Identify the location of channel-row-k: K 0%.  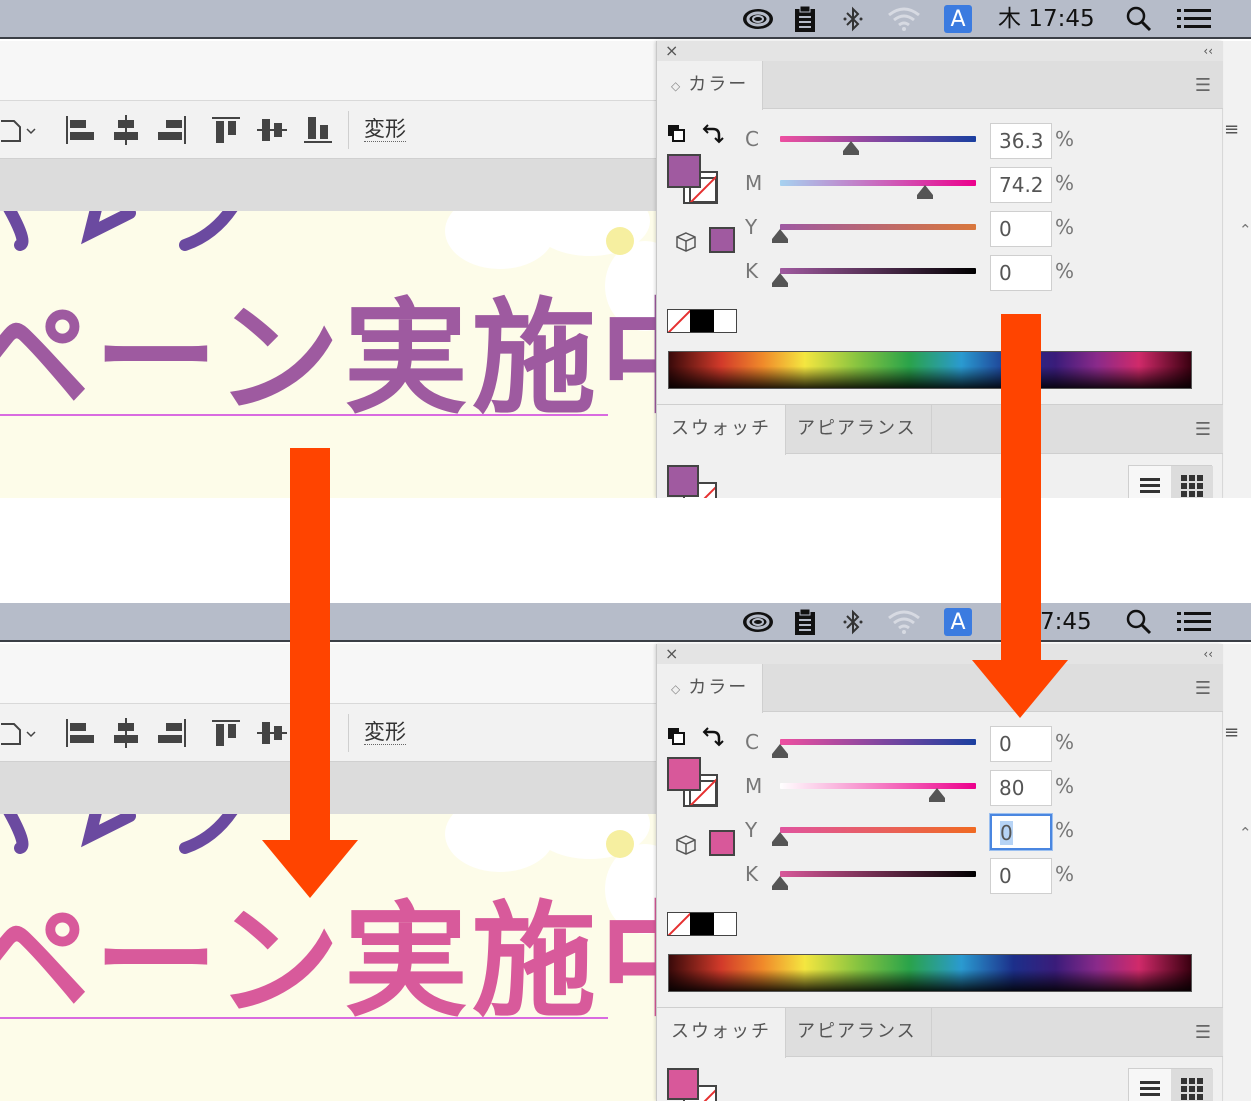
(940, 876).